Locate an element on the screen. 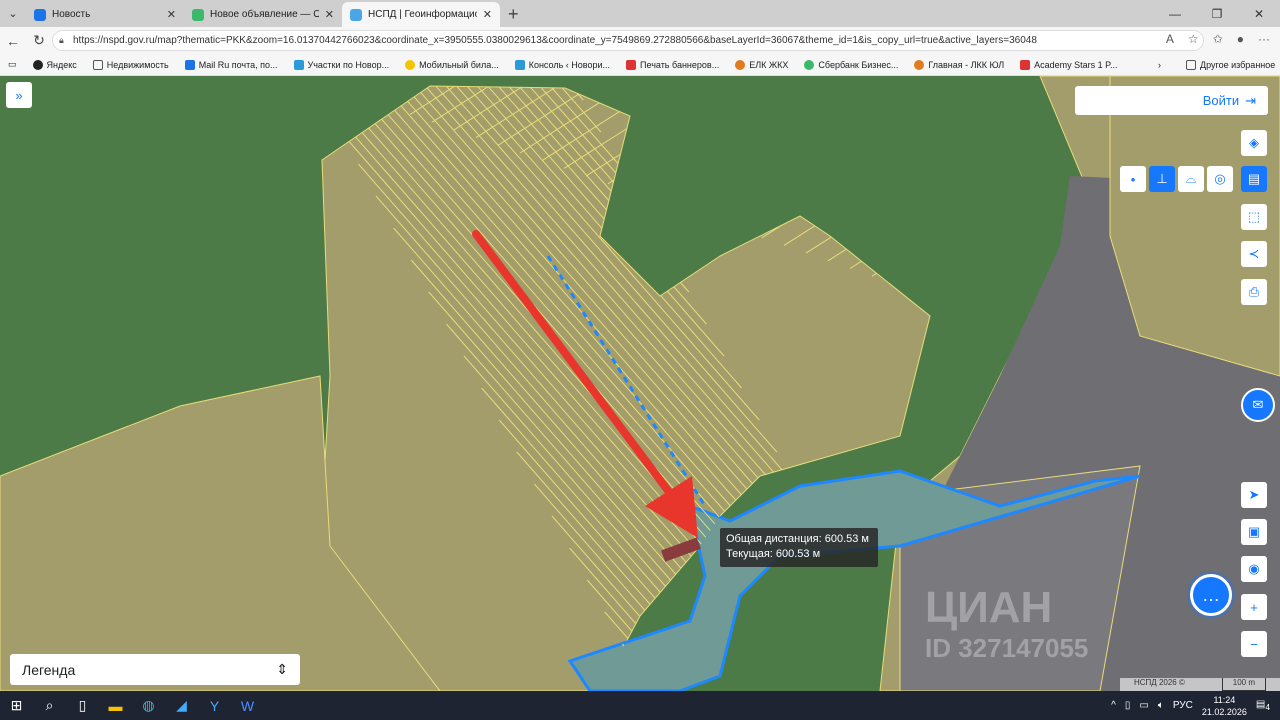 The width and height of the screenshot is (1280, 720). volume-icon: 🔈︎ is located at coordinates (1161, 705).